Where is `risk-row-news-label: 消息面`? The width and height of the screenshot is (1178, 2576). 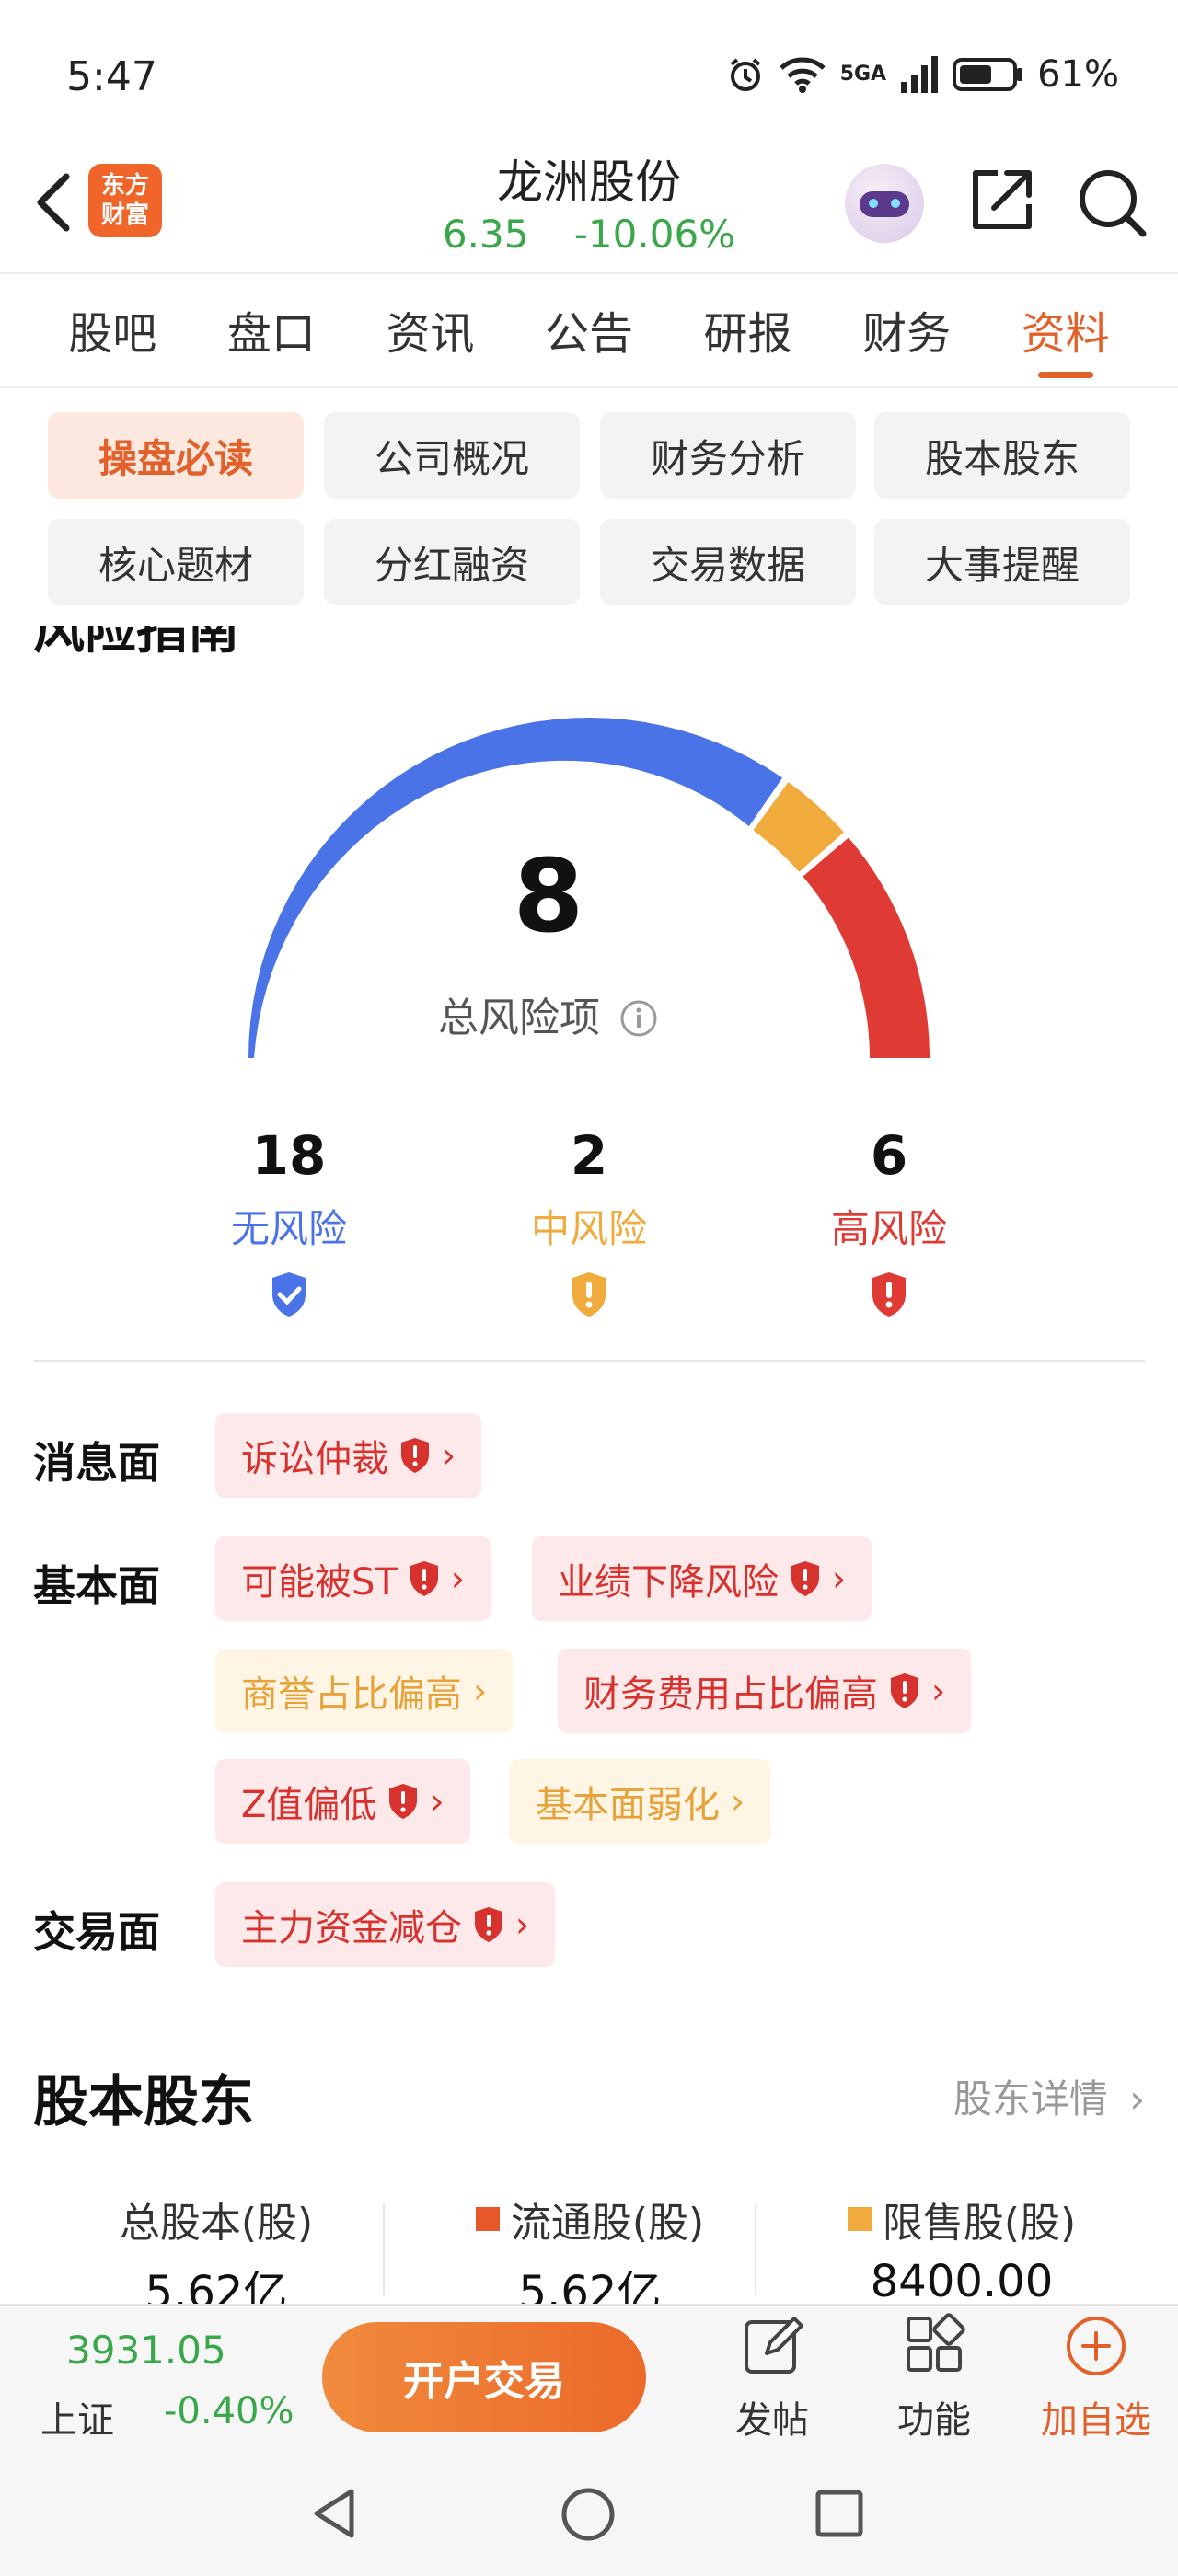 risk-row-news-label: 消息面 is located at coordinates (96, 1463).